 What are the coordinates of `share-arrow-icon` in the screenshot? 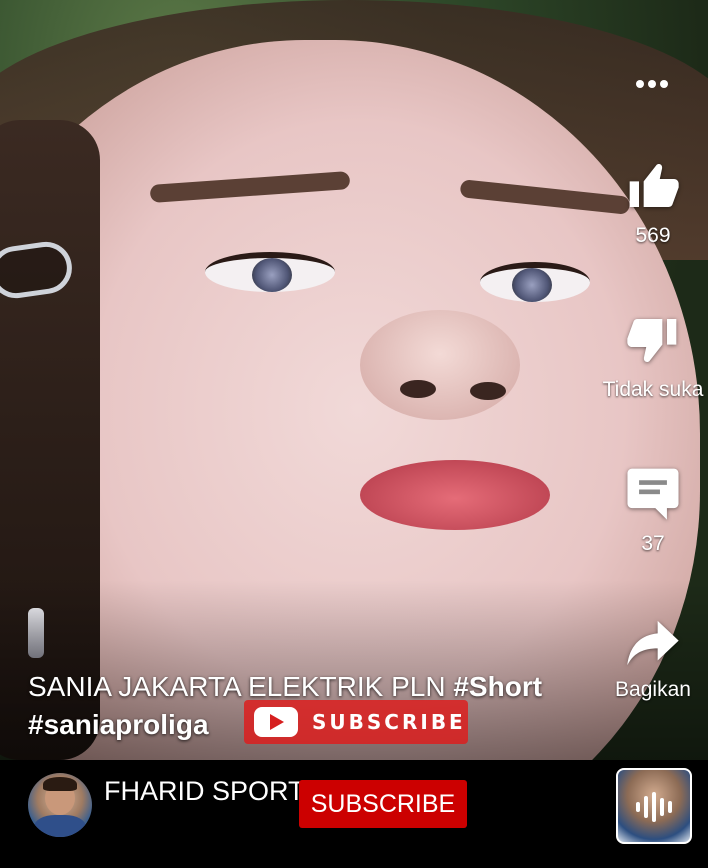 It's located at (653, 643).